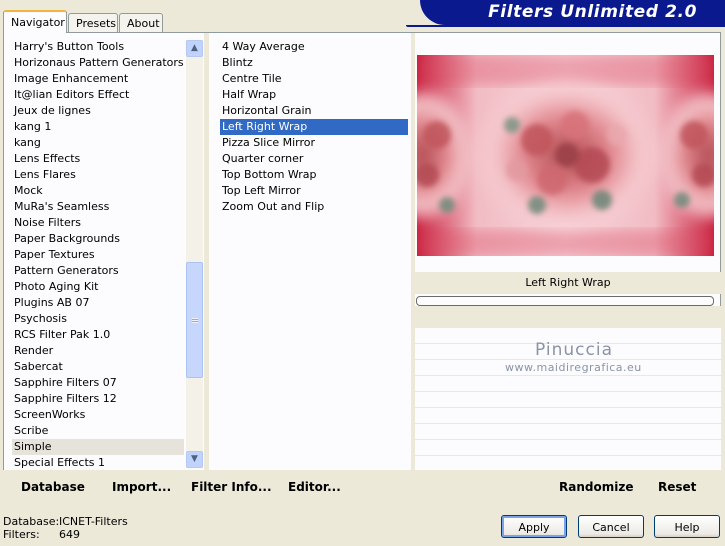  I want to click on database-button: Database, so click(53, 487).